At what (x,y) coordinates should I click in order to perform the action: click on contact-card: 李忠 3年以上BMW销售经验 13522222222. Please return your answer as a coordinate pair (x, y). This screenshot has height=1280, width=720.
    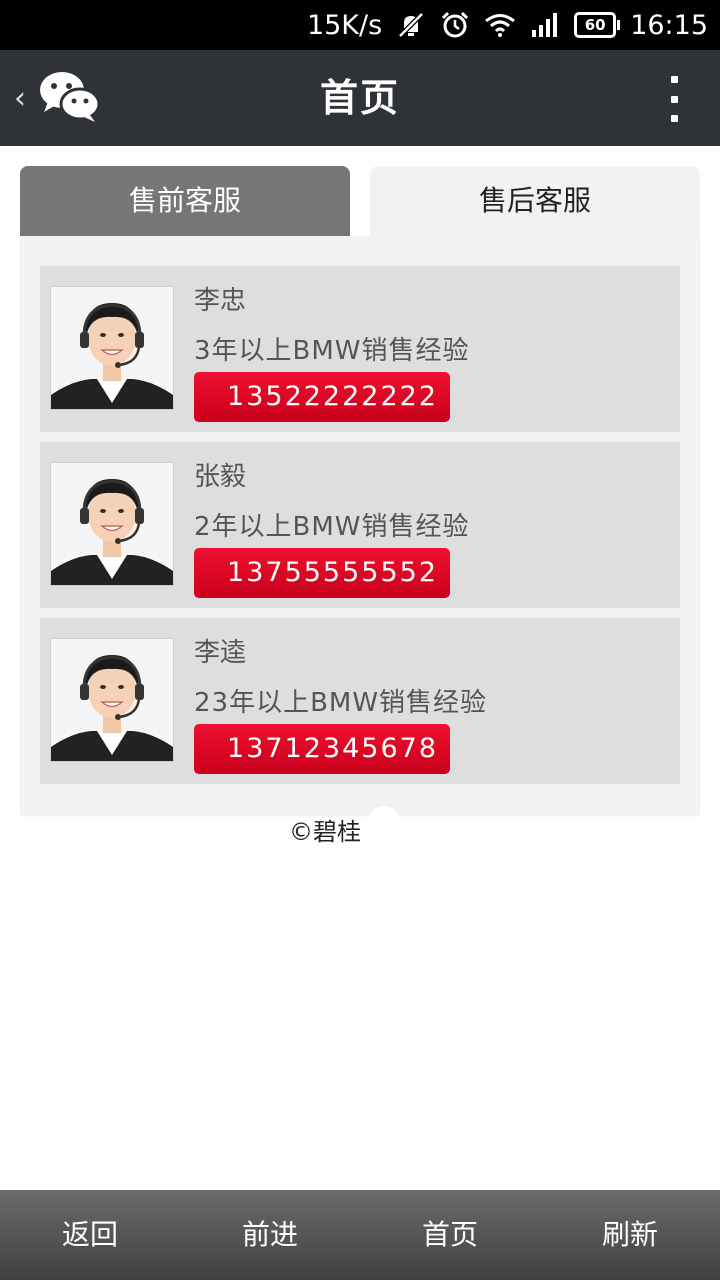
    Looking at the image, I should click on (360, 349).